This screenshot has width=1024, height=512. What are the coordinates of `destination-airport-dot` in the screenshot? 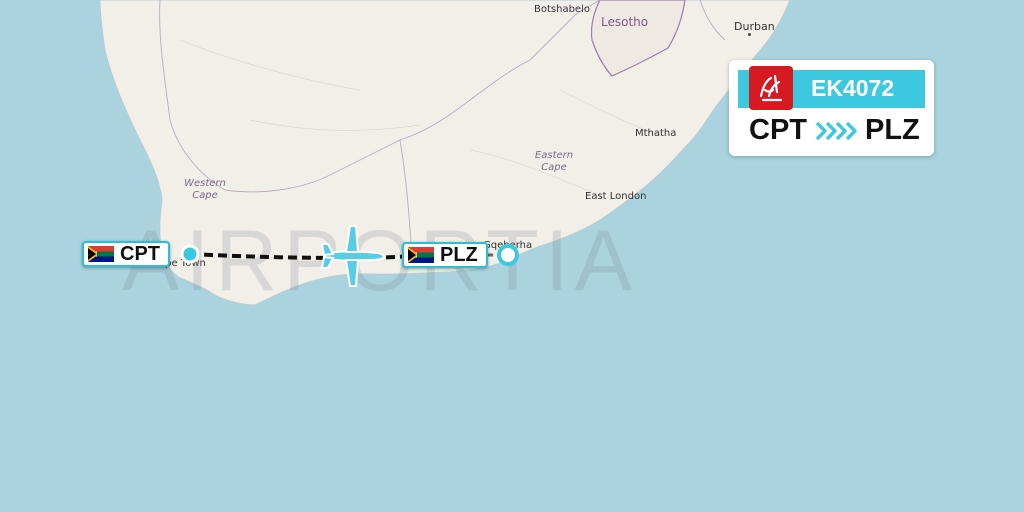 It's located at (508, 255).